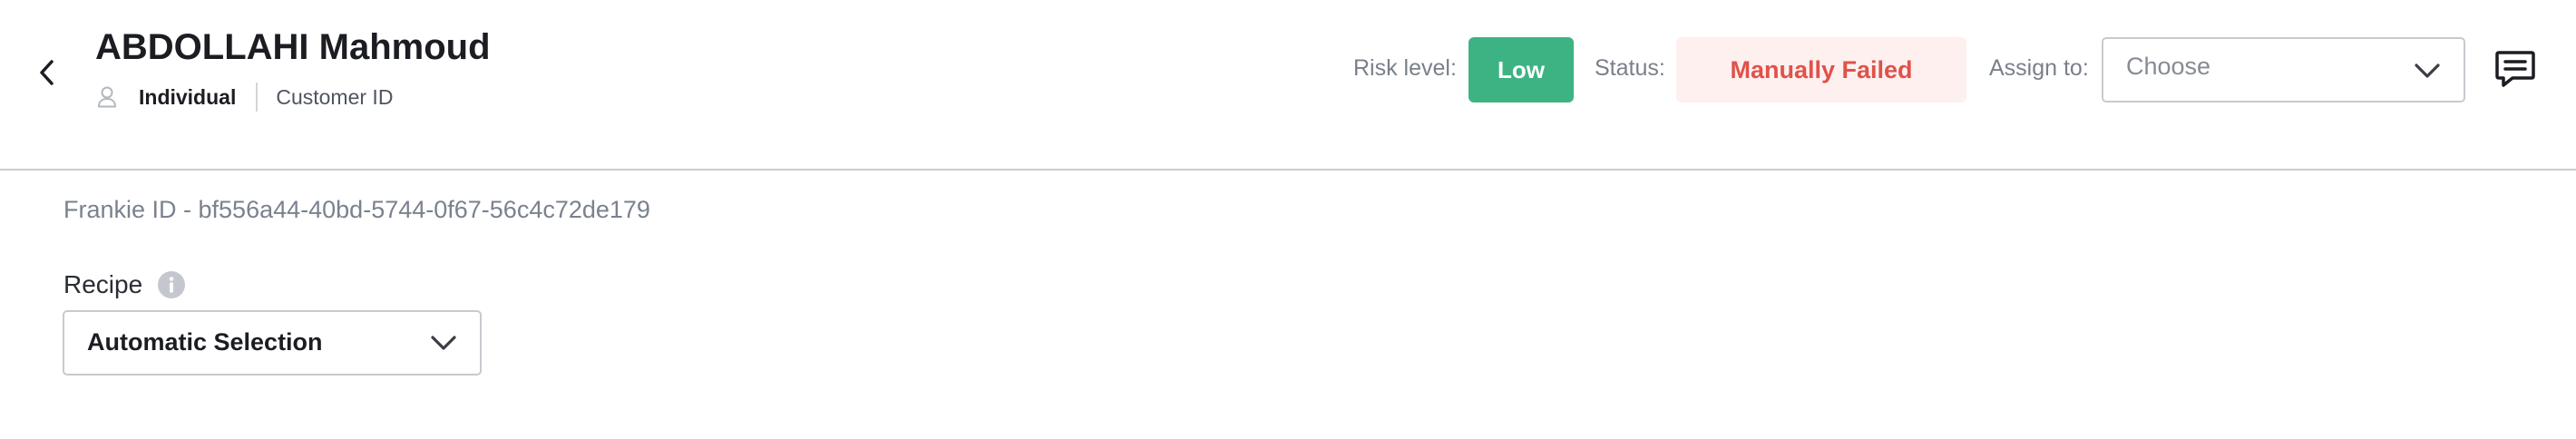  What do you see at coordinates (103, 284) in the screenshot?
I see `recipe-label: Recipe` at bounding box center [103, 284].